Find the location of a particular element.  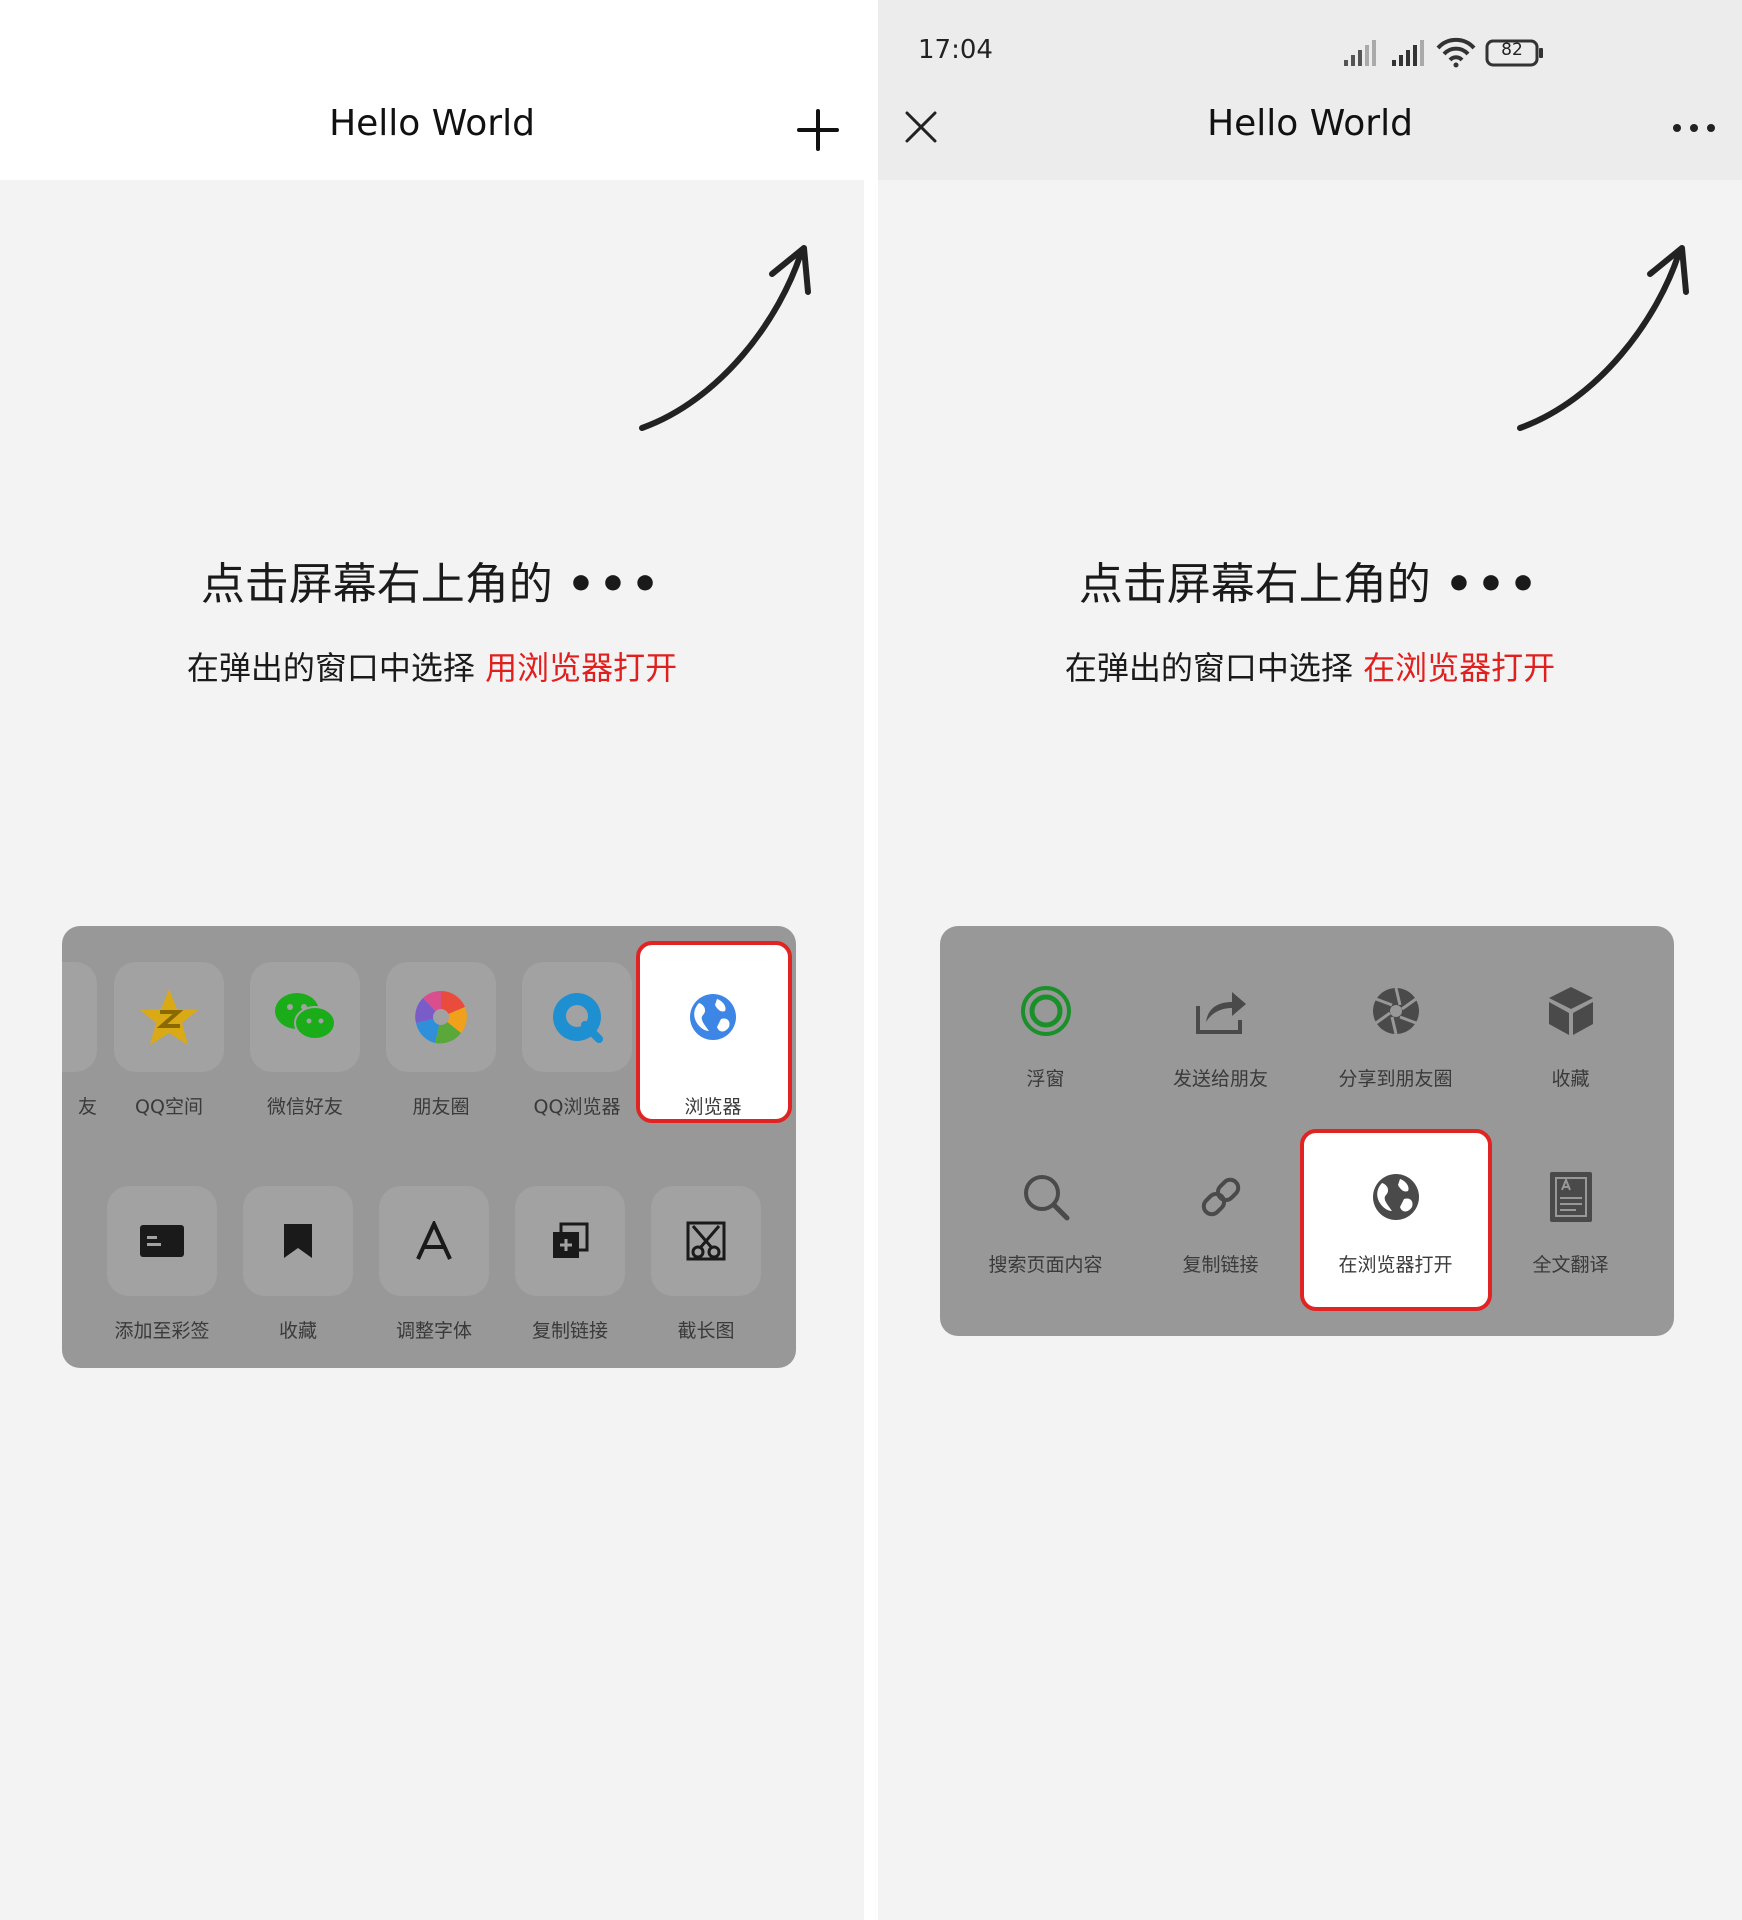

qq-browser-icon is located at coordinates (577, 1017).